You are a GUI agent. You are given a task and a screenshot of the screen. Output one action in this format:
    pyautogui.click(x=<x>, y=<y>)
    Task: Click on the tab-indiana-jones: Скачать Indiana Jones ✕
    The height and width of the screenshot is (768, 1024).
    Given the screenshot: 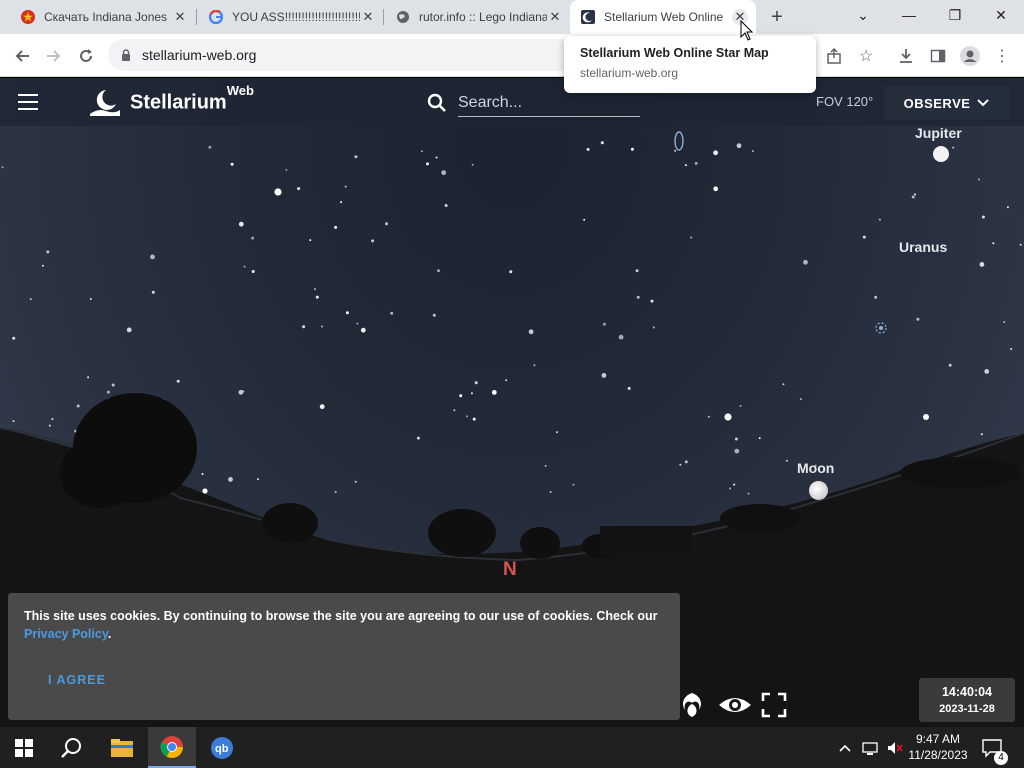 What is the action you would take?
    pyautogui.click(x=98, y=17)
    